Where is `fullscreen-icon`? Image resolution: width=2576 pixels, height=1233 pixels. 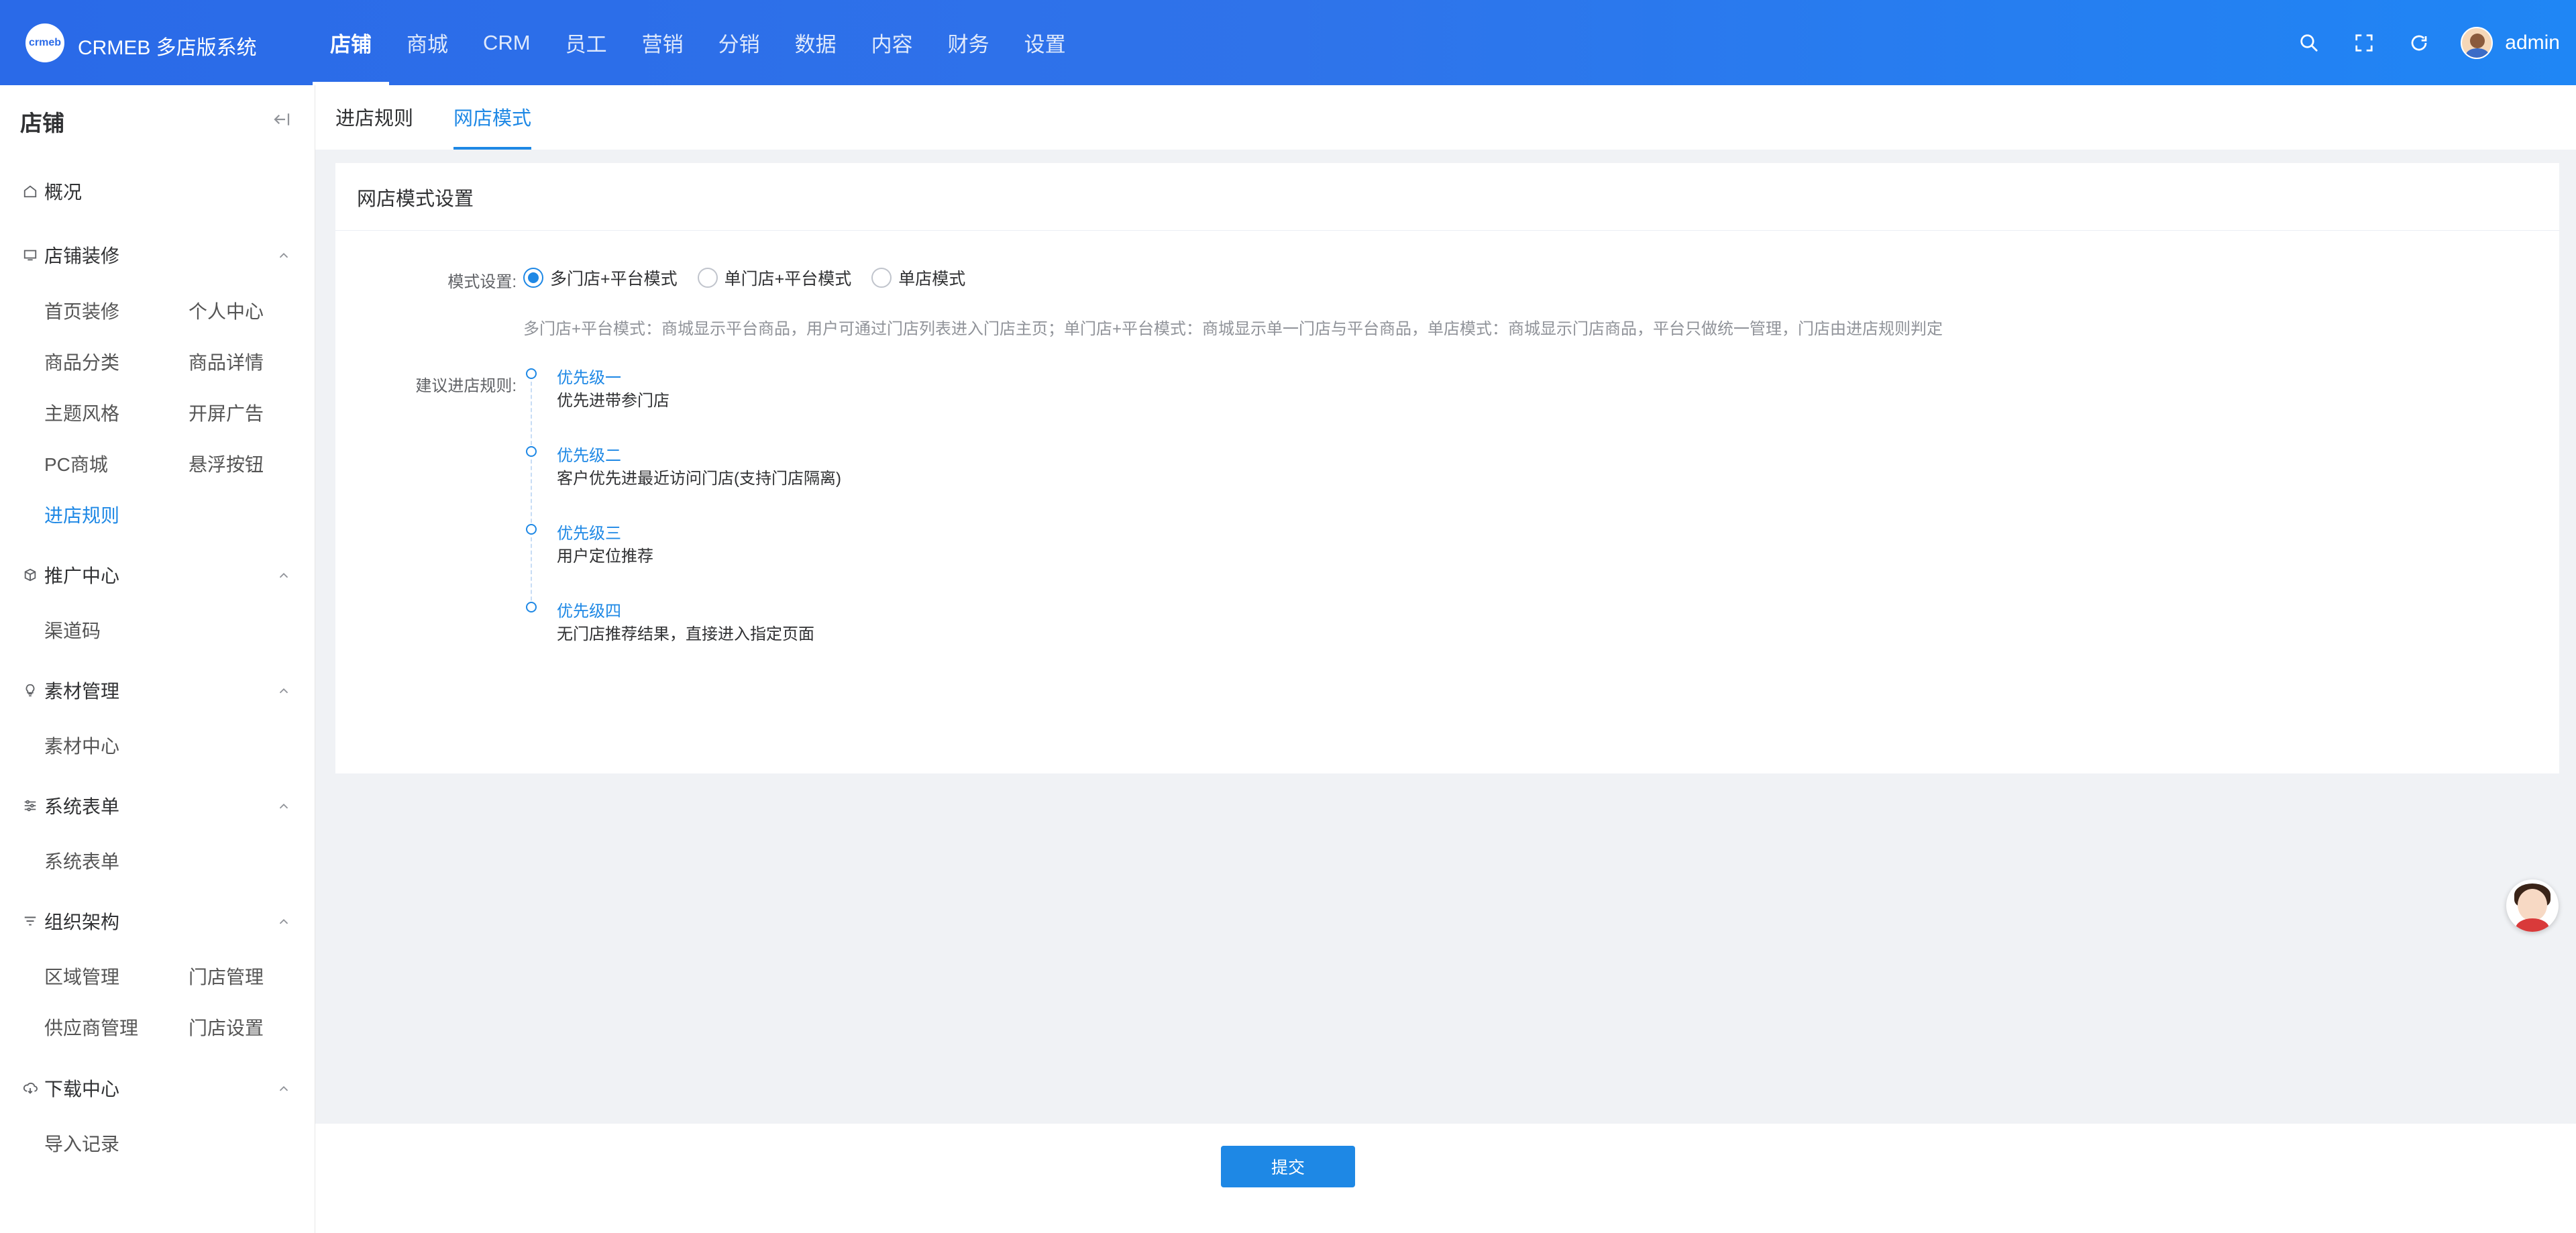 fullscreen-icon is located at coordinates (2364, 43).